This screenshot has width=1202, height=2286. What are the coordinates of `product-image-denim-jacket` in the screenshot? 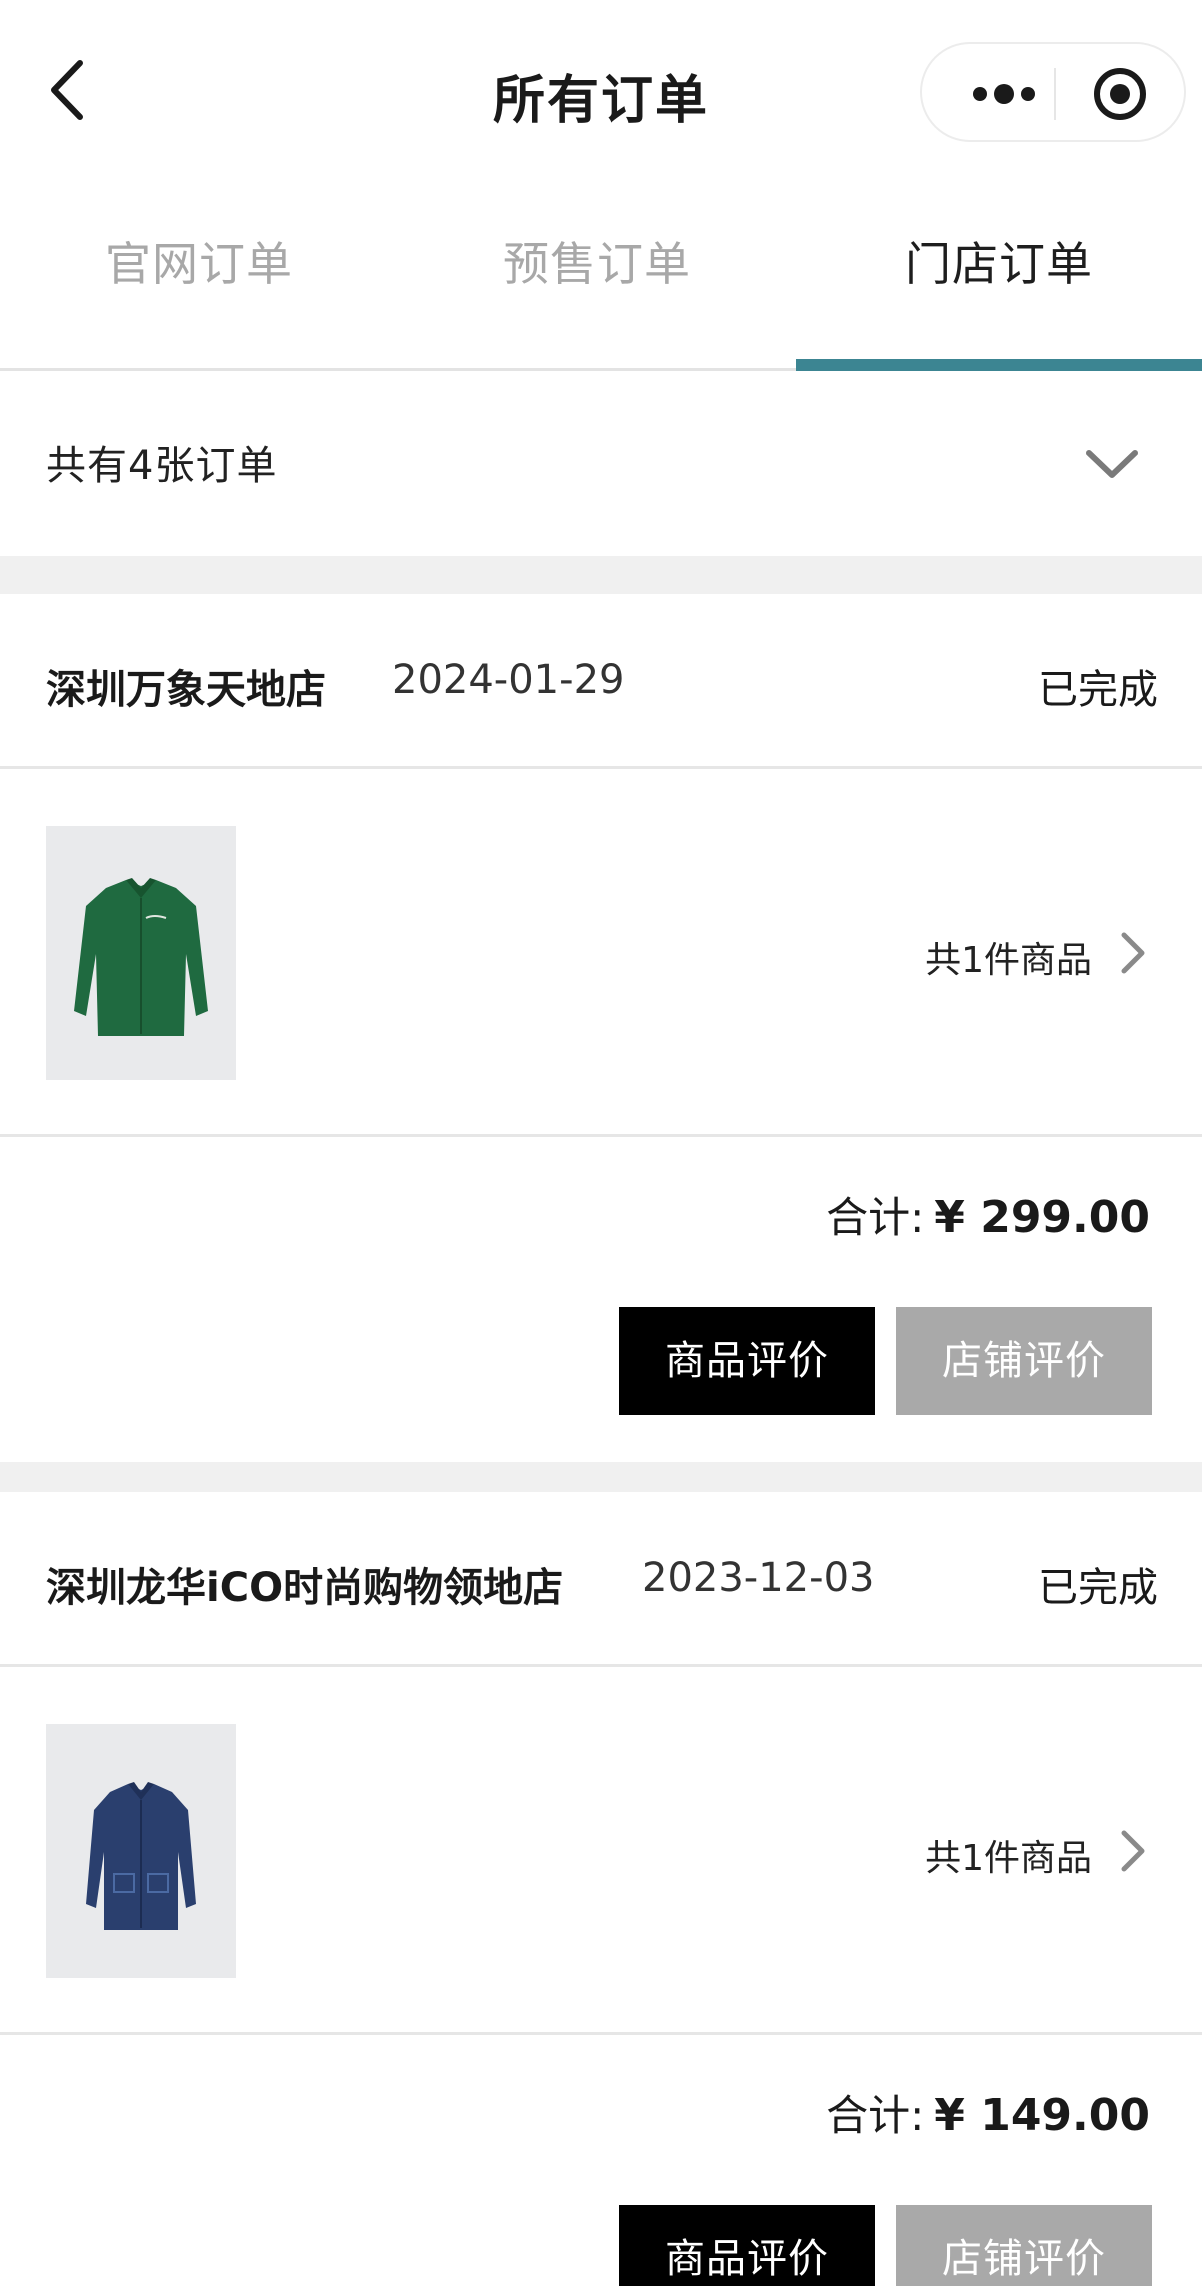 It's located at (141, 1851).